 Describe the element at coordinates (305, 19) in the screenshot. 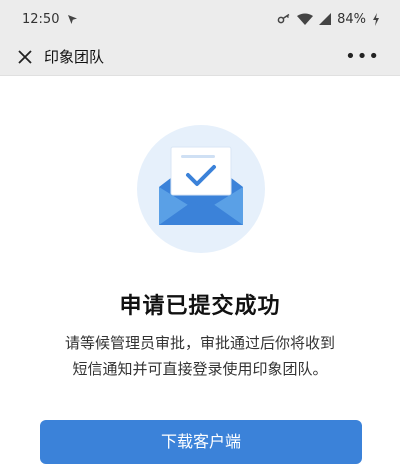

I see `wifi-icon` at that location.